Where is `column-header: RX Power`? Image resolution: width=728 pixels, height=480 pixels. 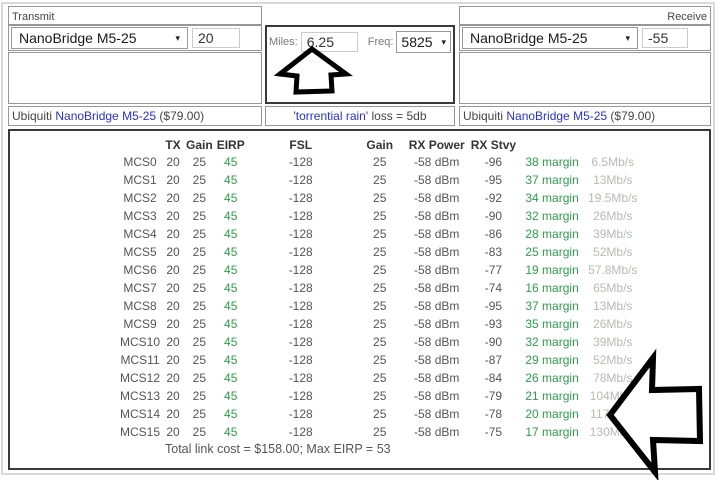 column-header: RX Power is located at coordinates (436, 144).